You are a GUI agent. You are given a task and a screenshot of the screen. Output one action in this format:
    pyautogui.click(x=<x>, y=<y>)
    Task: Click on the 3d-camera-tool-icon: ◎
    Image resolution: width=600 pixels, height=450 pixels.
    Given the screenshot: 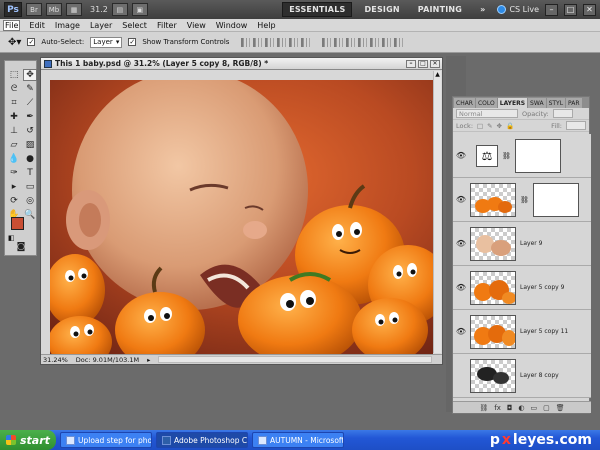 What is the action you would take?
    pyautogui.click(x=30, y=201)
    